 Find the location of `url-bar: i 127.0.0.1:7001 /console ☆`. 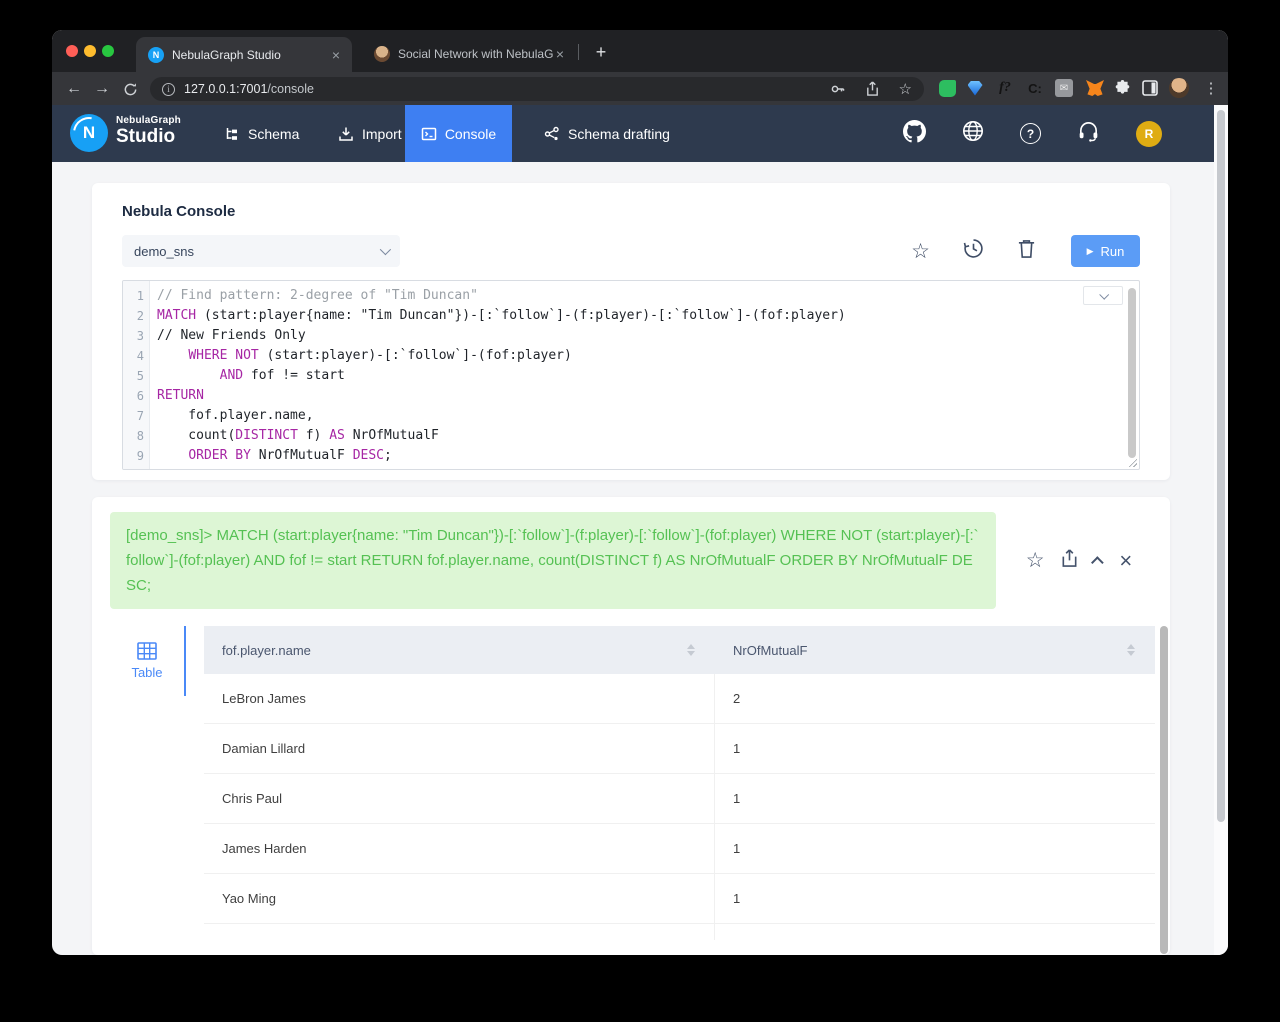

url-bar: i 127.0.0.1:7001 /console ☆ is located at coordinates (537, 89).